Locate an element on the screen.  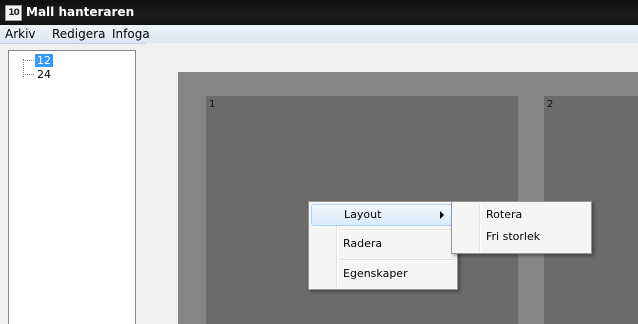
submenu-item-label: Fri storlek is located at coordinates (513, 236).